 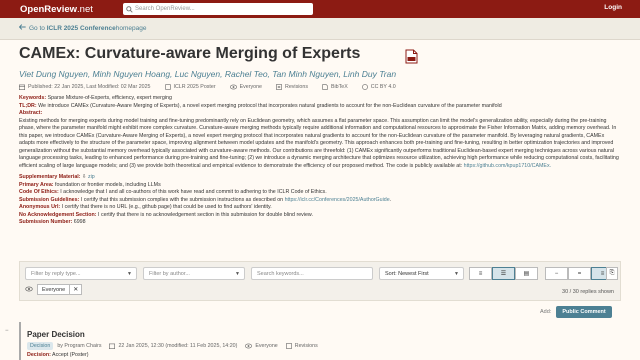 I want to click on readers-filter-row: Everyone ✕, so click(x=54, y=289).